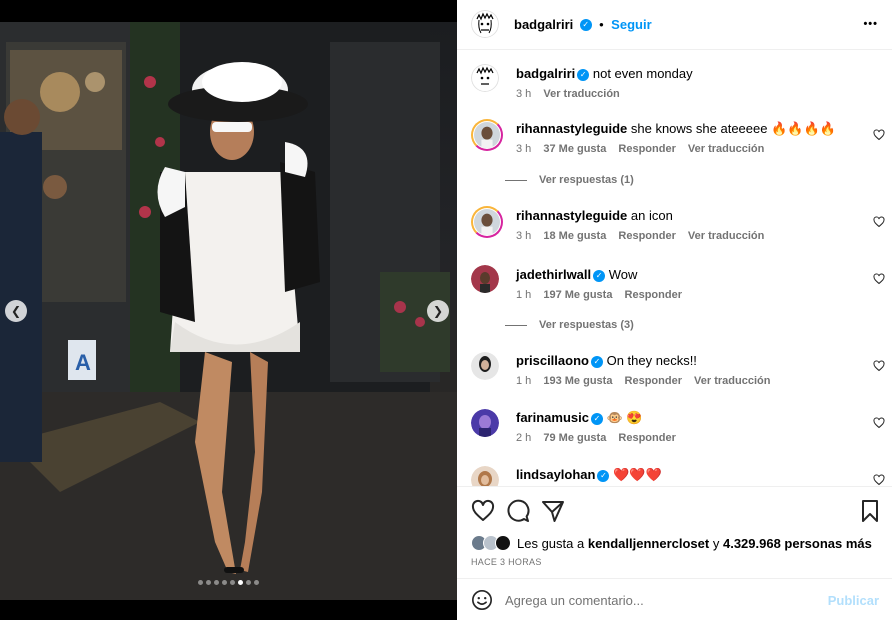  I want to click on comment-text-line: rihannastyleguide an icon, so click(594, 215).